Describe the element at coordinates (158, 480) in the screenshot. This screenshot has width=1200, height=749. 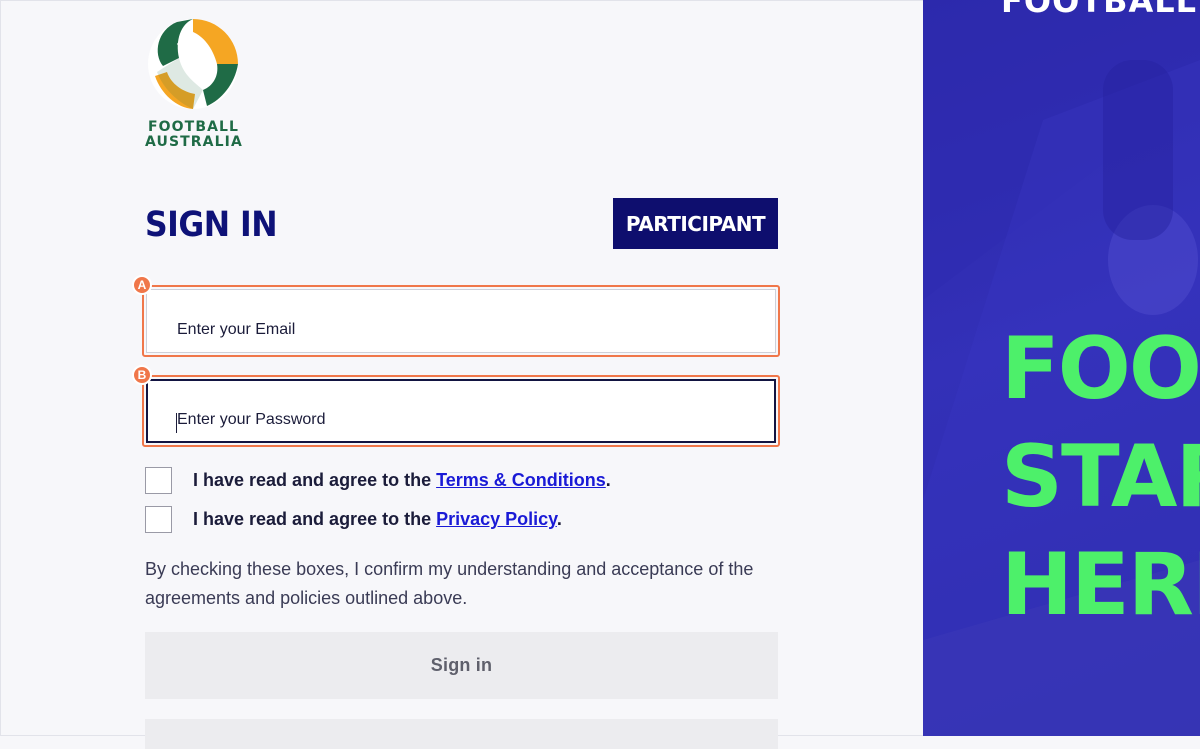
I see `terms-checkbox` at that location.